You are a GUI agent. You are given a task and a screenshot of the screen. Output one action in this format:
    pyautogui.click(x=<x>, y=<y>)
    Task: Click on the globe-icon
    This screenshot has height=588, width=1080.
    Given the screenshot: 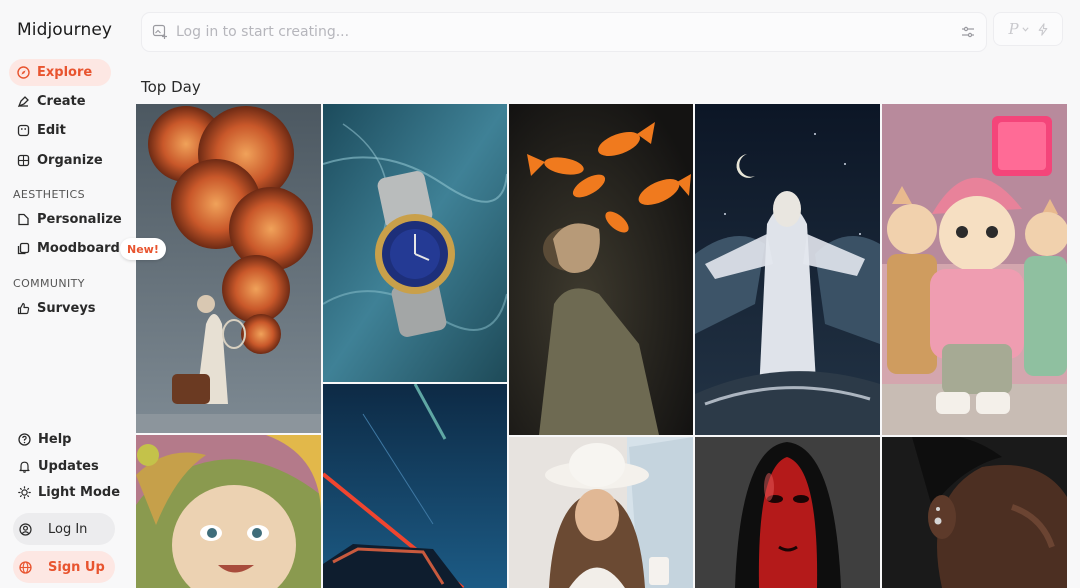 What is the action you would take?
    pyautogui.click(x=25, y=567)
    